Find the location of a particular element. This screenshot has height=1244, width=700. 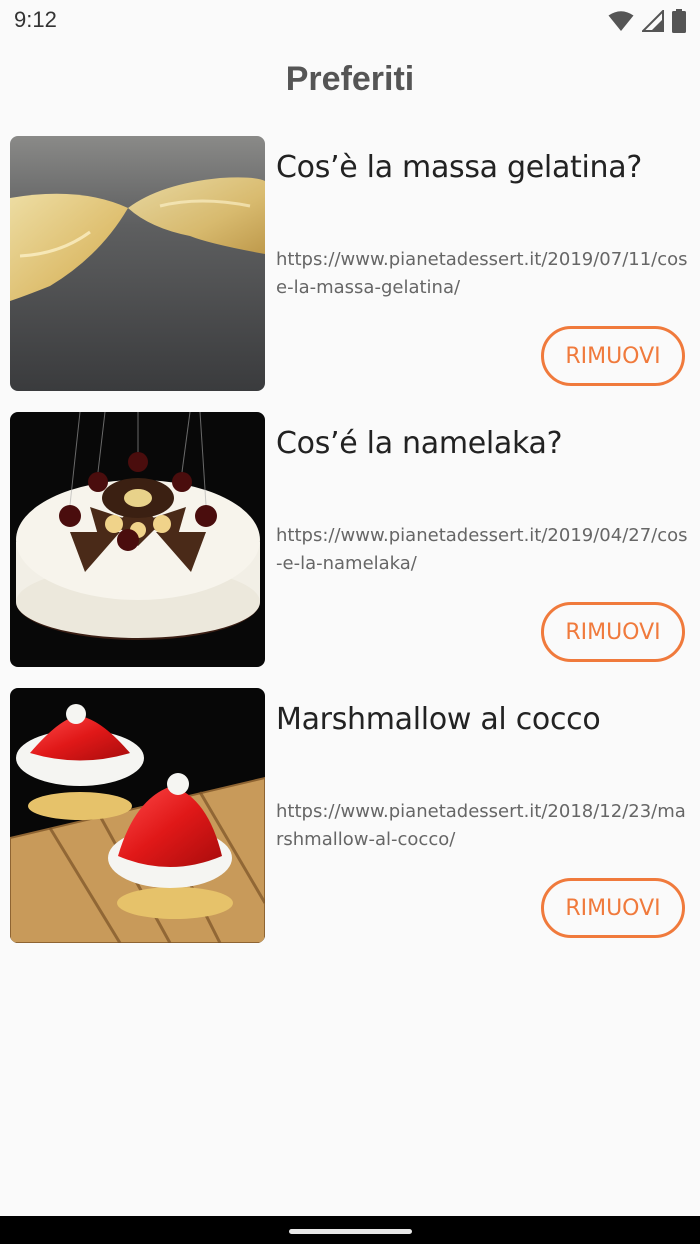

cellular-signal-icon is located at coordinates (653, 21).